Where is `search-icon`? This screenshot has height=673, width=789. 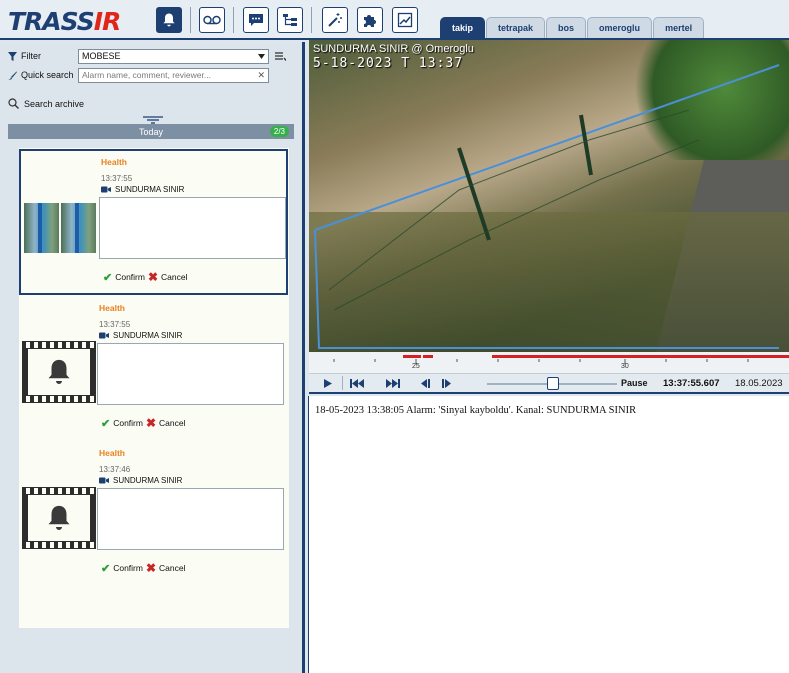
search-icon is located at coordinates (13, 103).